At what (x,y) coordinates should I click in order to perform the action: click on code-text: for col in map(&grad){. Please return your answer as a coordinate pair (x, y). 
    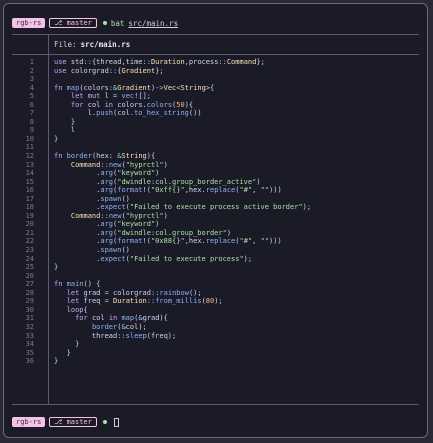
    Looking at the image, I should click on (121, 318).